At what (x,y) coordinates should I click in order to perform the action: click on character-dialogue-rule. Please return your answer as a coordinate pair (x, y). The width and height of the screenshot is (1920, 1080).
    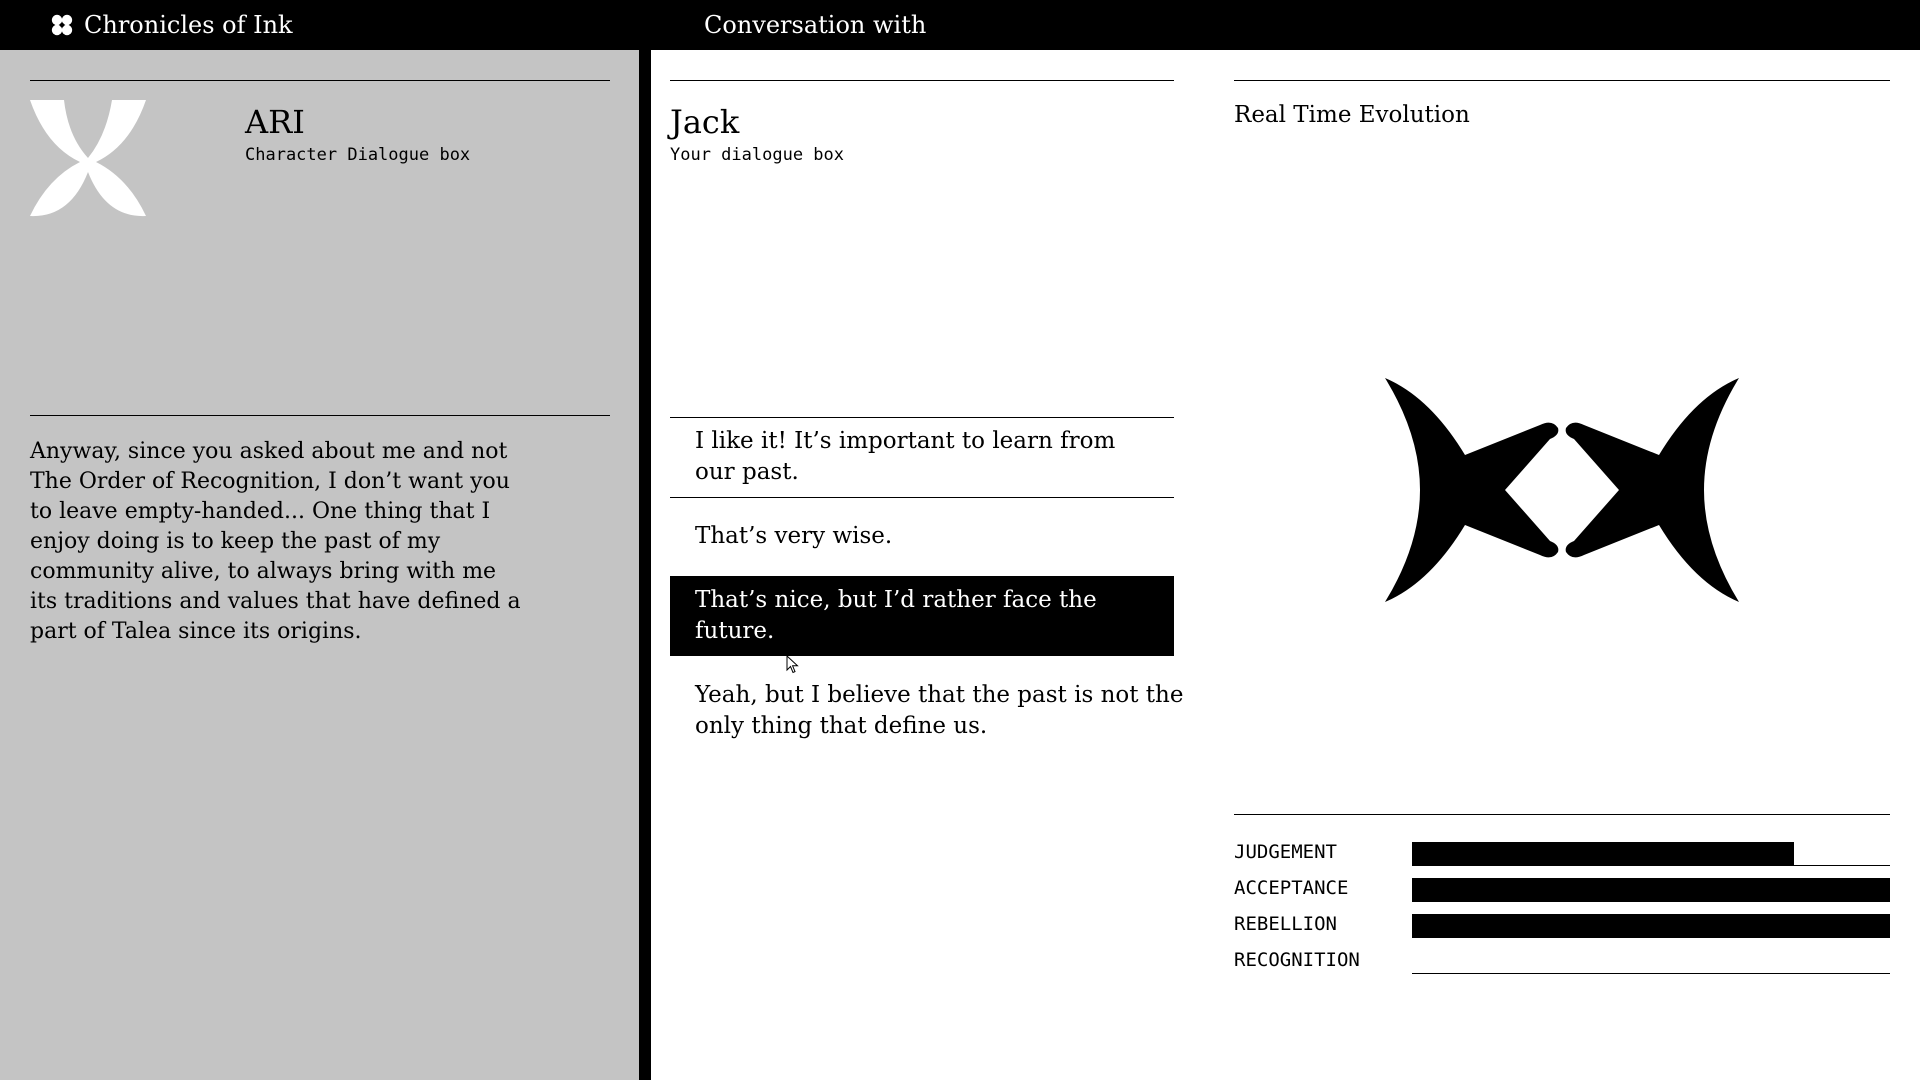
    Looking at the image, I should click on (320, 415).